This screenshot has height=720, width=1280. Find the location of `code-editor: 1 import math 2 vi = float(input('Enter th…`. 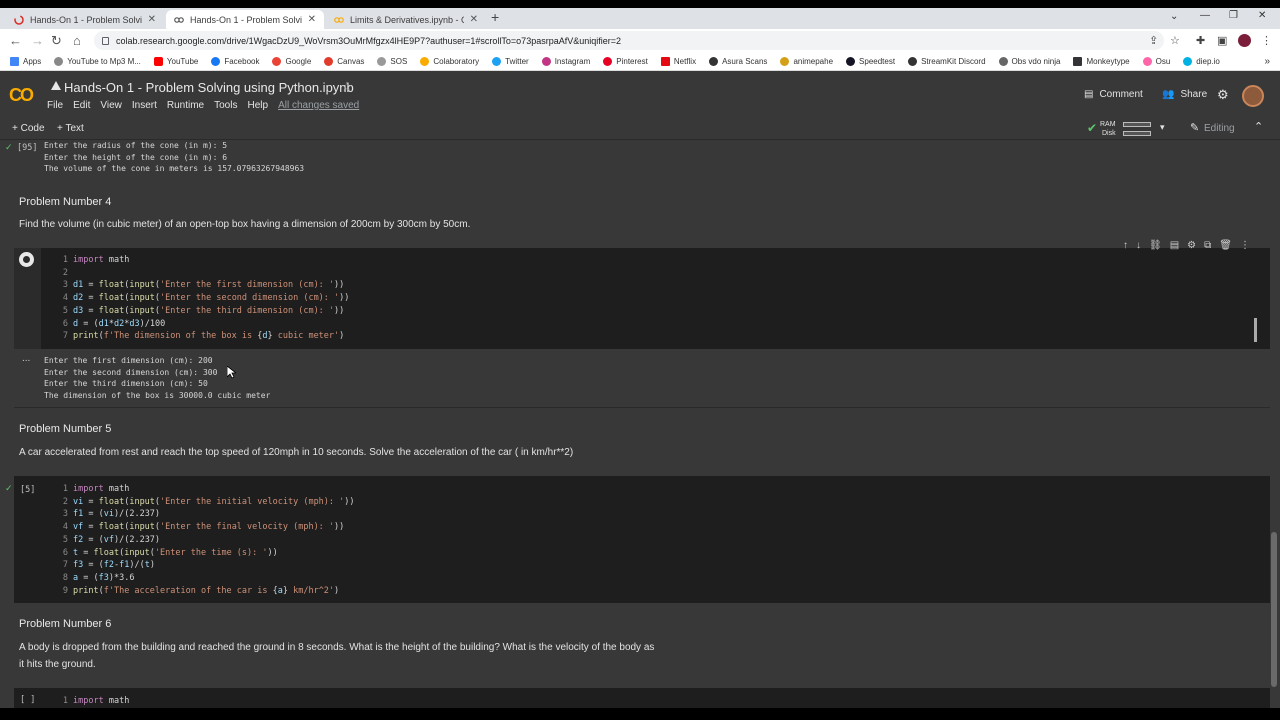

code-editor: 1 import math 2 vi = float(input('Enter th… is located at coordinates (207, 540).